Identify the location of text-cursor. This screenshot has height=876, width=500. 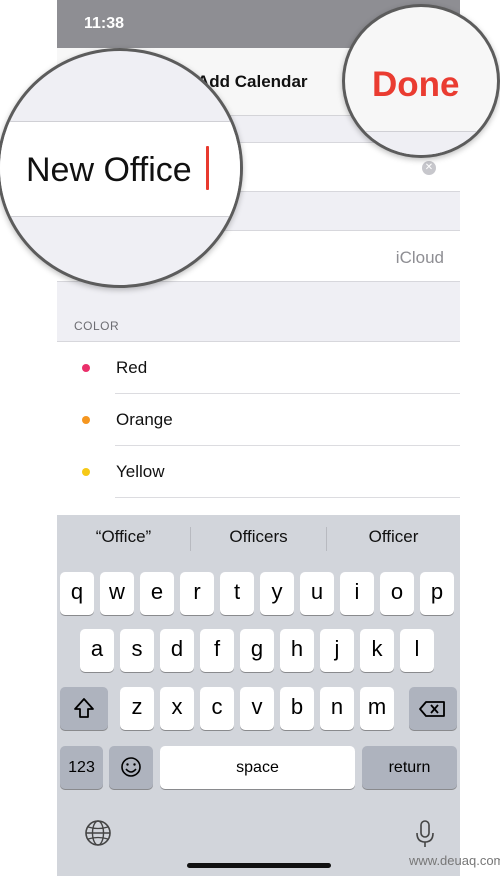
(207, 168).